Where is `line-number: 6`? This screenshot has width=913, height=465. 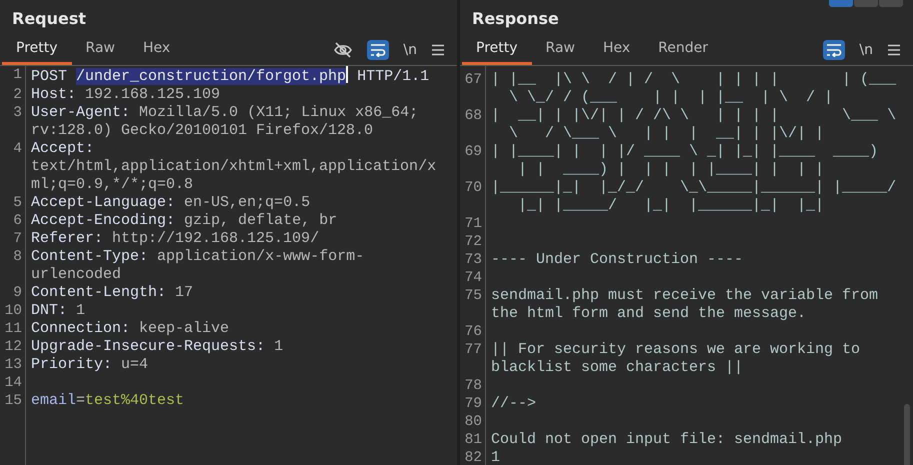
line-number: 6 is located at coordinates (17, 221).